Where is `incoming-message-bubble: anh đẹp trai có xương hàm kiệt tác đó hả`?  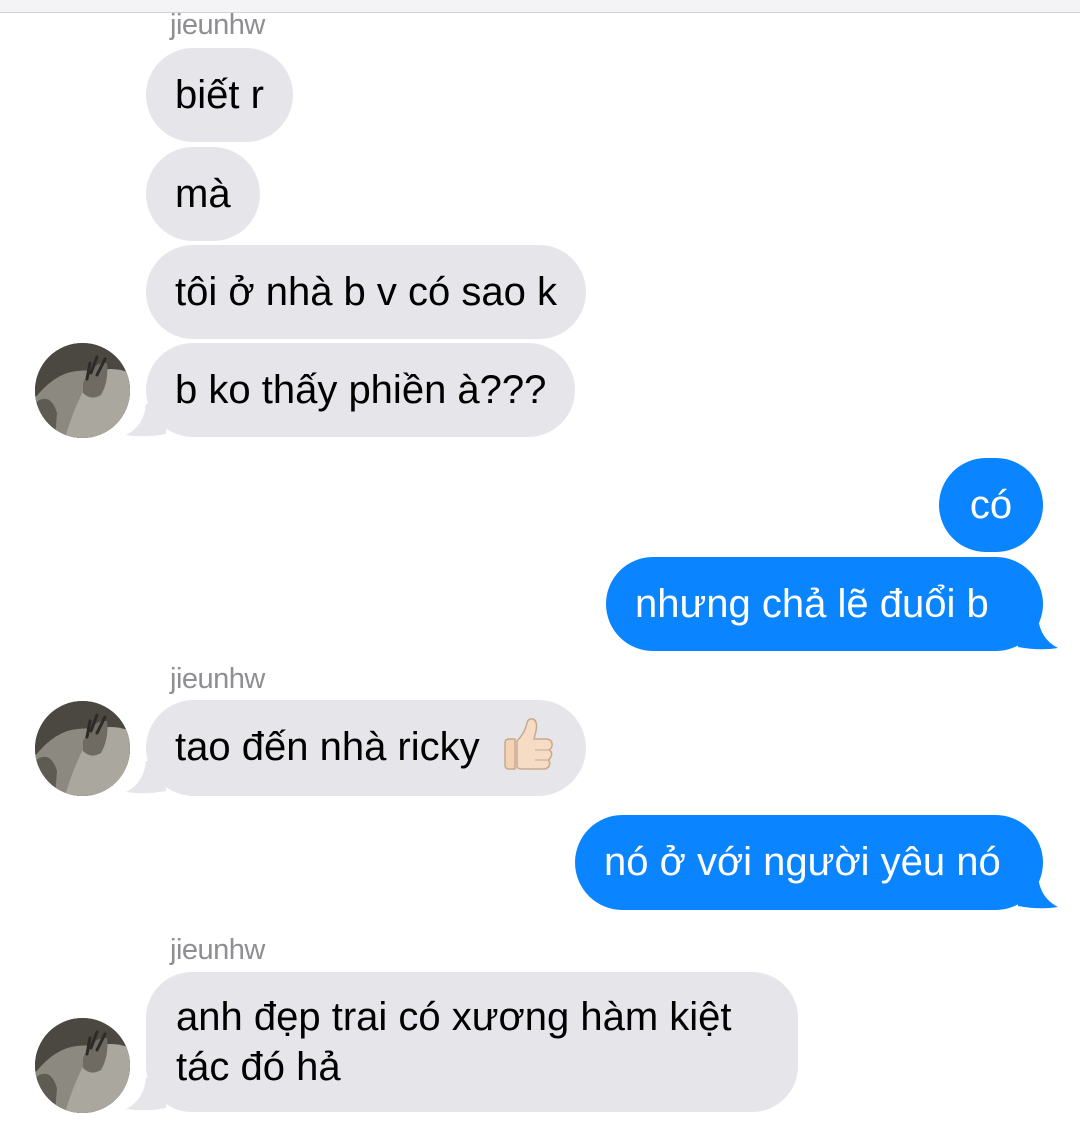
incoming-message-bubble: anh đẹp trai có xương hàm kiệt tác đó hả is located at coordinates (472, 1042).